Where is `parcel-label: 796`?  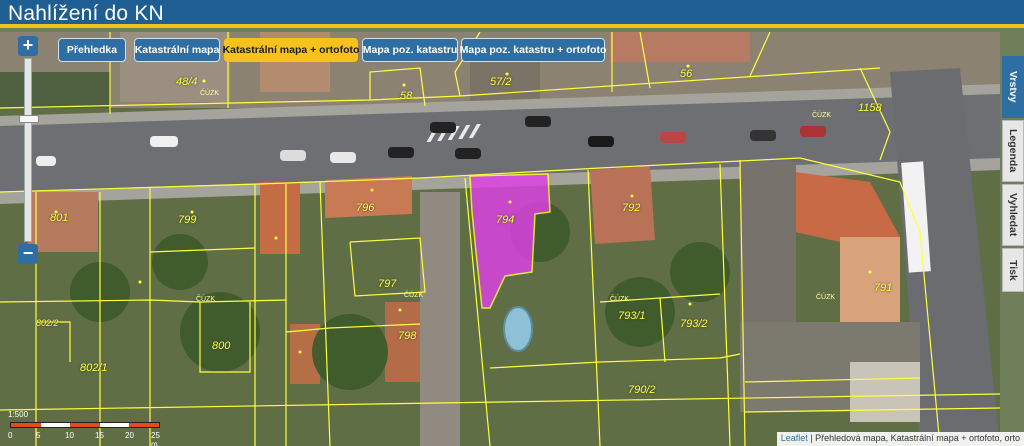 parcel-label: 796 is located at coordinates (365, 208).